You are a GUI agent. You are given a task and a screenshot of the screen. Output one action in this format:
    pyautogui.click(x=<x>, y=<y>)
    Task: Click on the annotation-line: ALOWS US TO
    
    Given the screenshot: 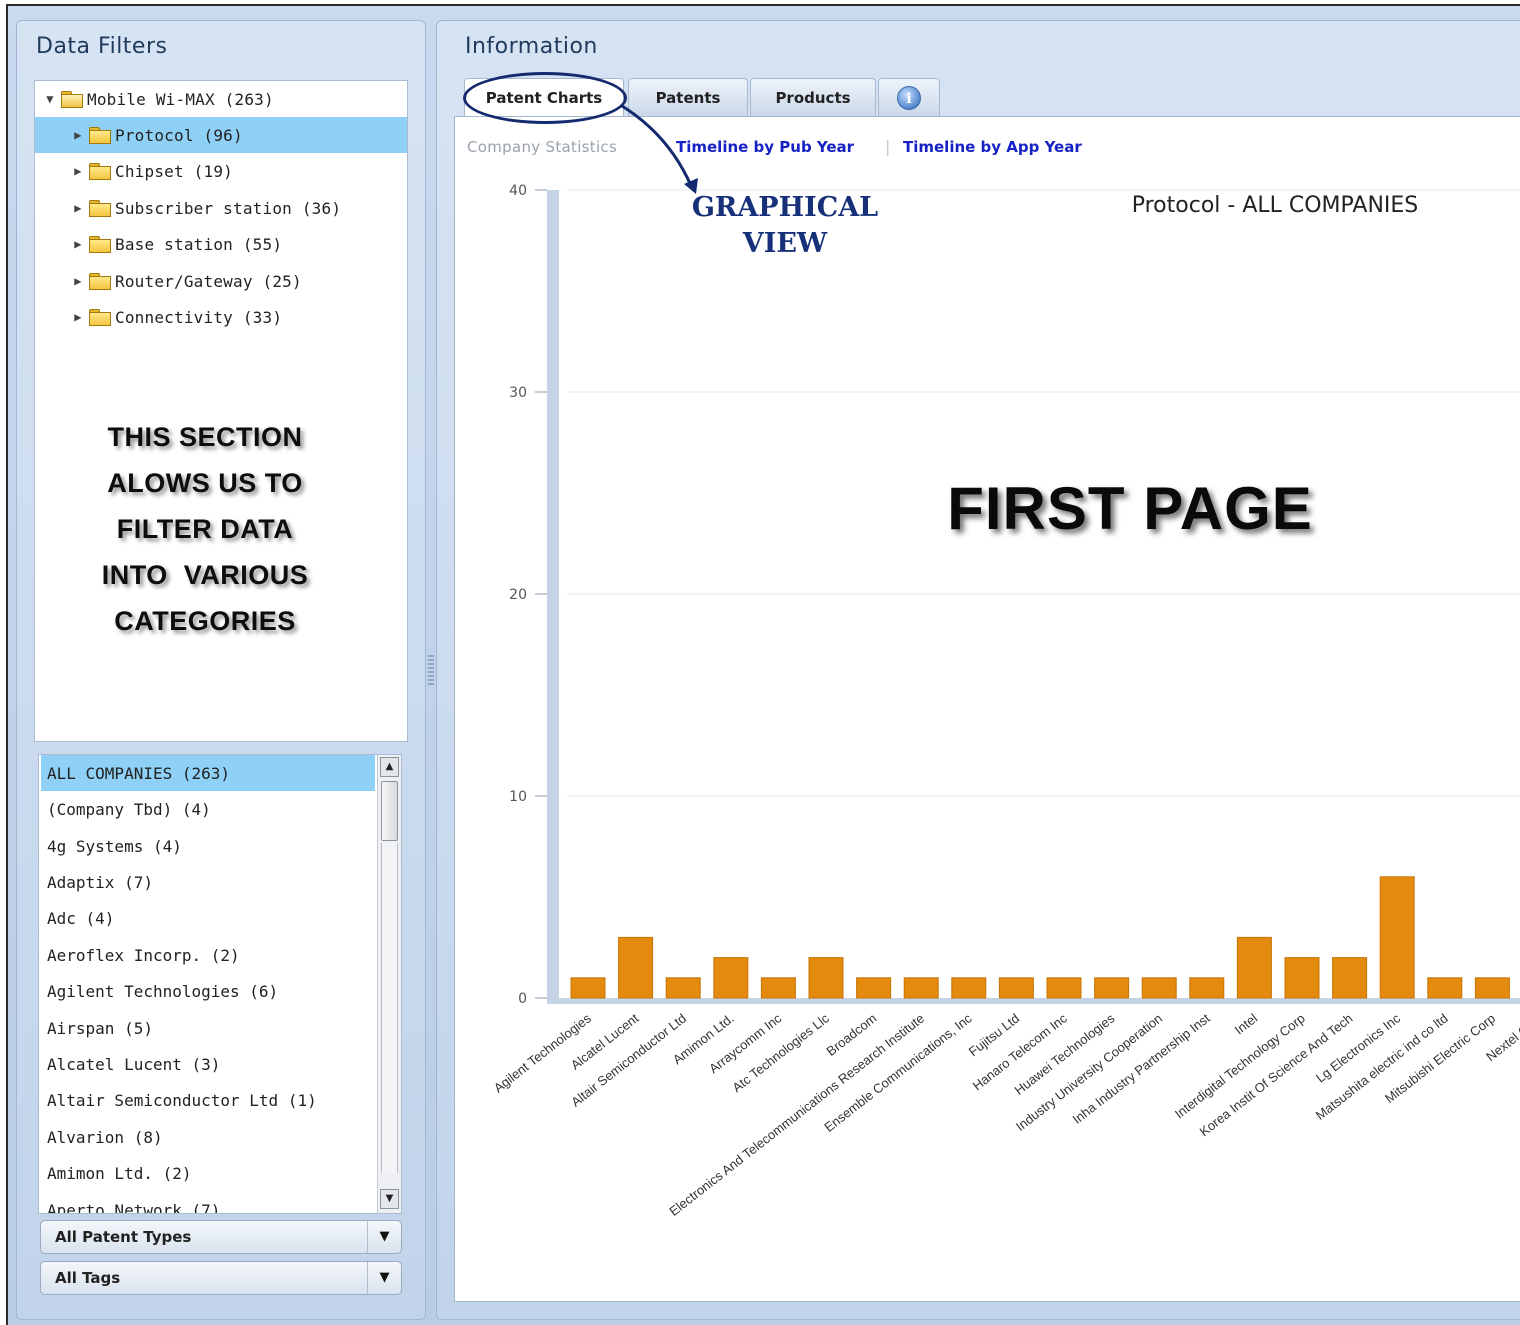 What is the action you would take?
    pyautogui.click(x=205, y=483)
    